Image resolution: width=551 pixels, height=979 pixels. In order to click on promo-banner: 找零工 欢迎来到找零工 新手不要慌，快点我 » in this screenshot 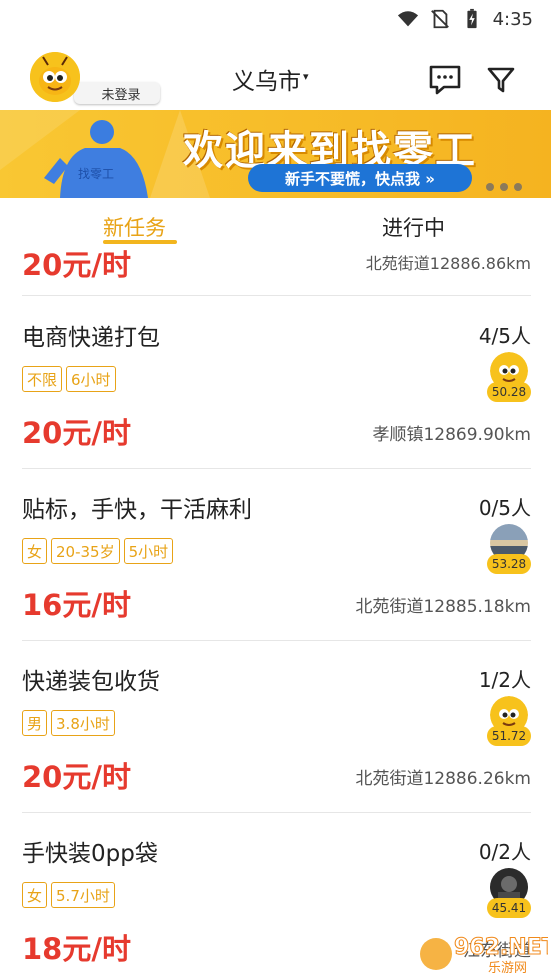, I will do `click(275, 154)`.